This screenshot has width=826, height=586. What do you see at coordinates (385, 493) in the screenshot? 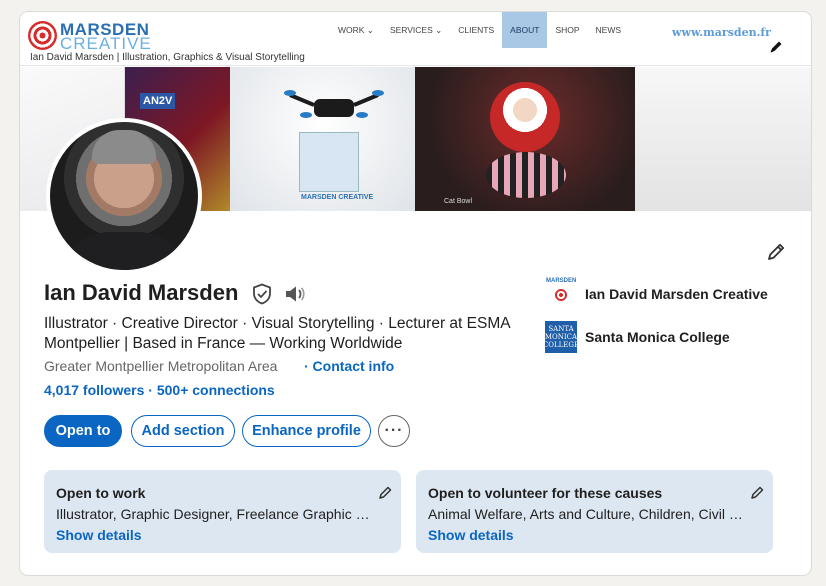
I see `edit-open-to-work-pencil-icon` at bounding box center [385, 493].